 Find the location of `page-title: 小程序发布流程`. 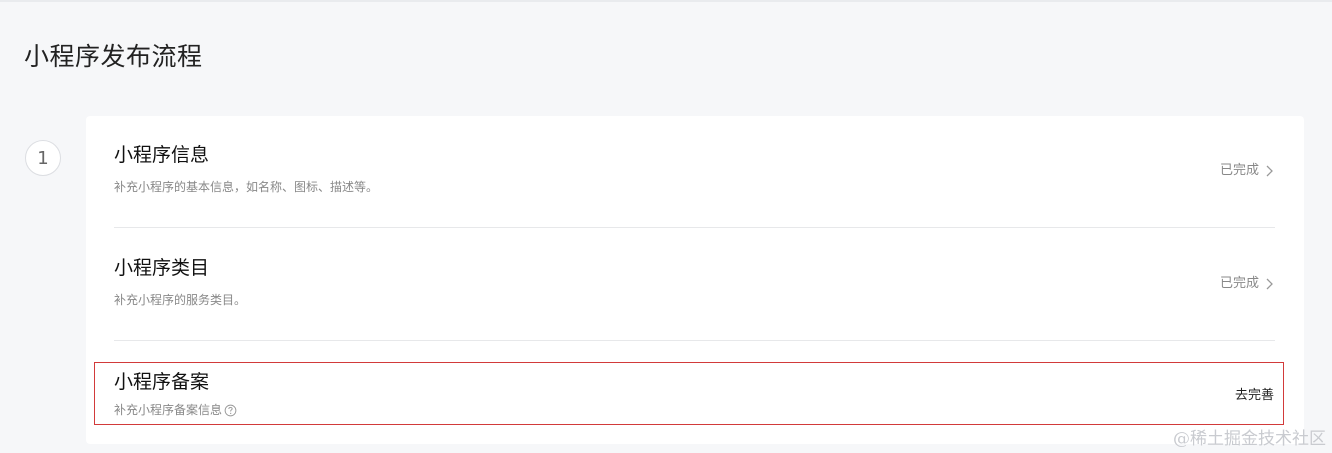

page-title: 小程序发布流程 is located at coordinates (113, 56).